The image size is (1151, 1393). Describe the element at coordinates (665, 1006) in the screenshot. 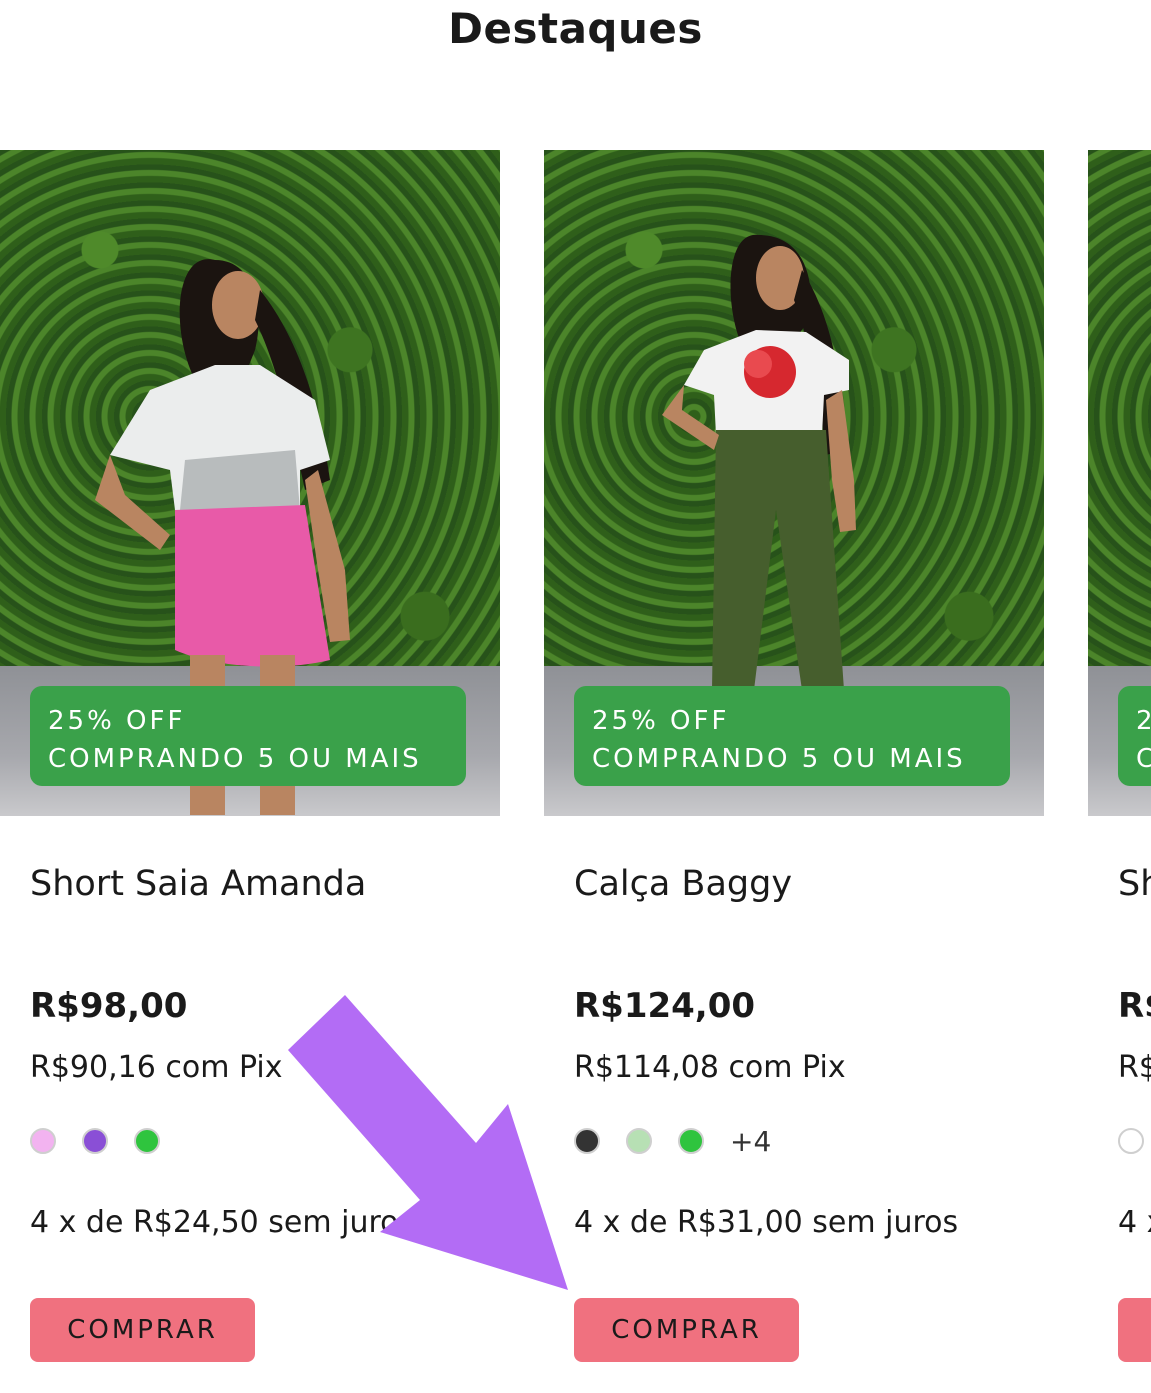

I see `product-price: R$124,00` at that location.